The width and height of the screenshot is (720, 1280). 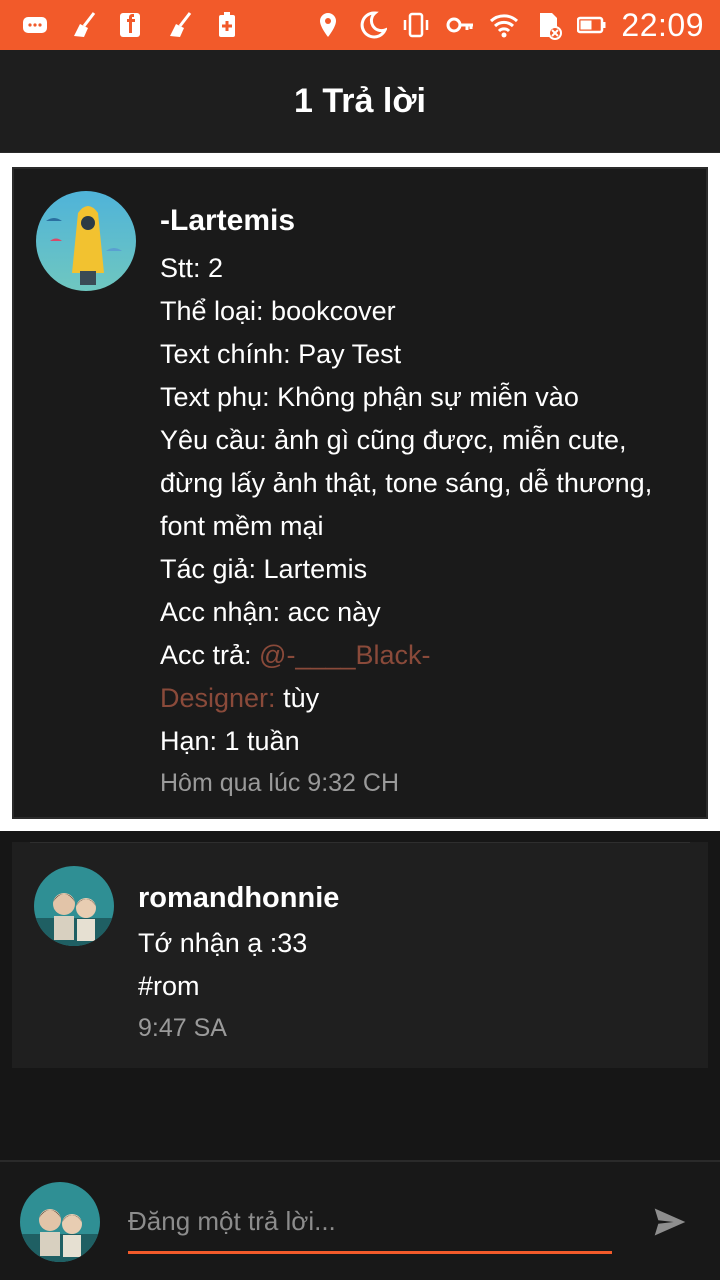 I want to click on reply-composer, so click(x=360, y=1220).